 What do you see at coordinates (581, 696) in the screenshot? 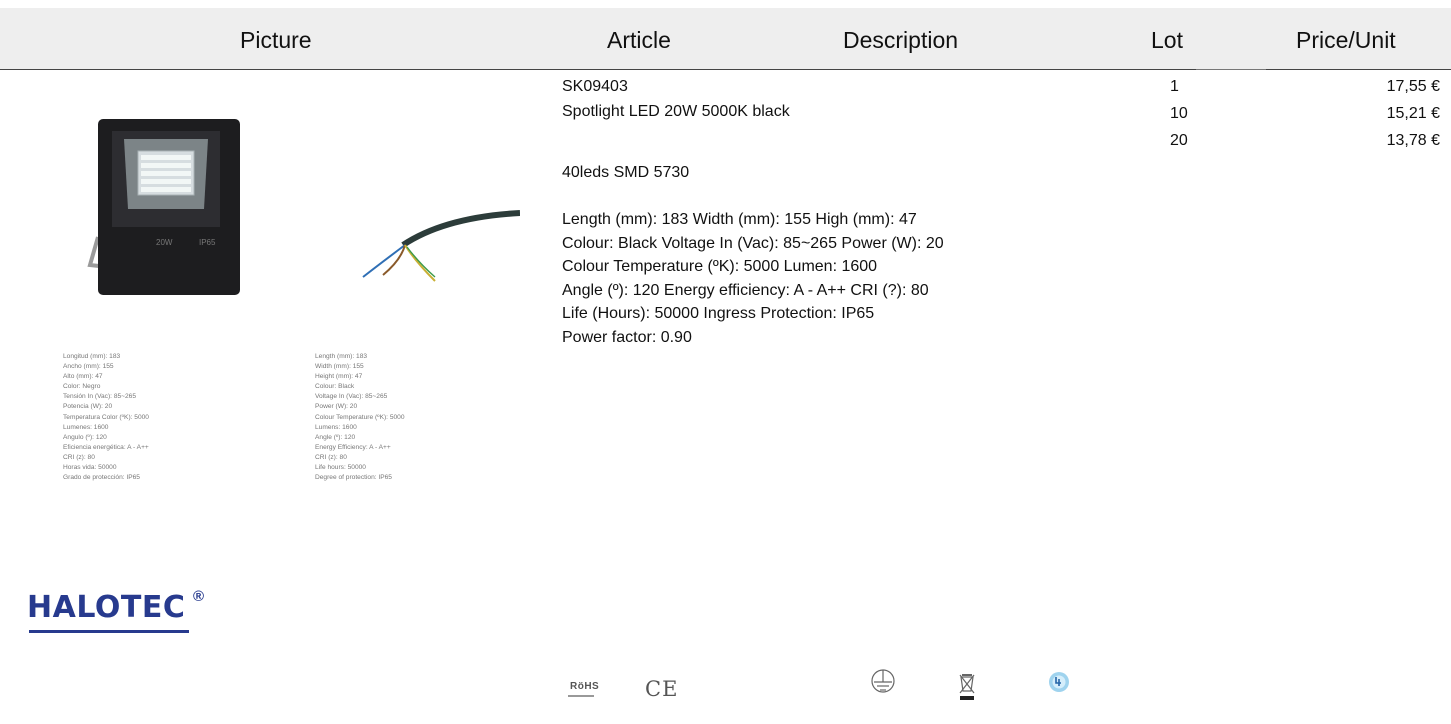
I see `rohs-underline` at bounding box center [581, 696].